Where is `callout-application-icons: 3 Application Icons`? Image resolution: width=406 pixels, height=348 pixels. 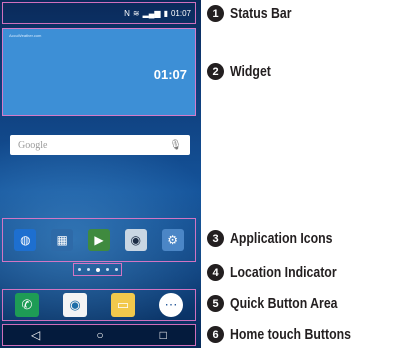
callout-application-icons: 3 Application Icons is located at coordinates (281, 238).